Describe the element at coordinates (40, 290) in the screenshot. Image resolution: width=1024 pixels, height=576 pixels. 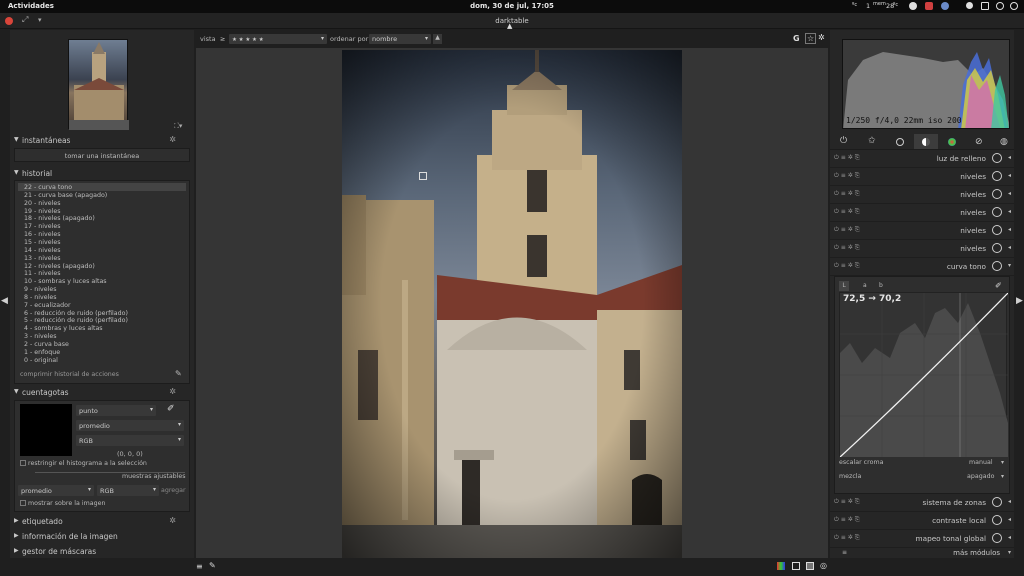
I see `history-item: 9 - niveles` at that location.